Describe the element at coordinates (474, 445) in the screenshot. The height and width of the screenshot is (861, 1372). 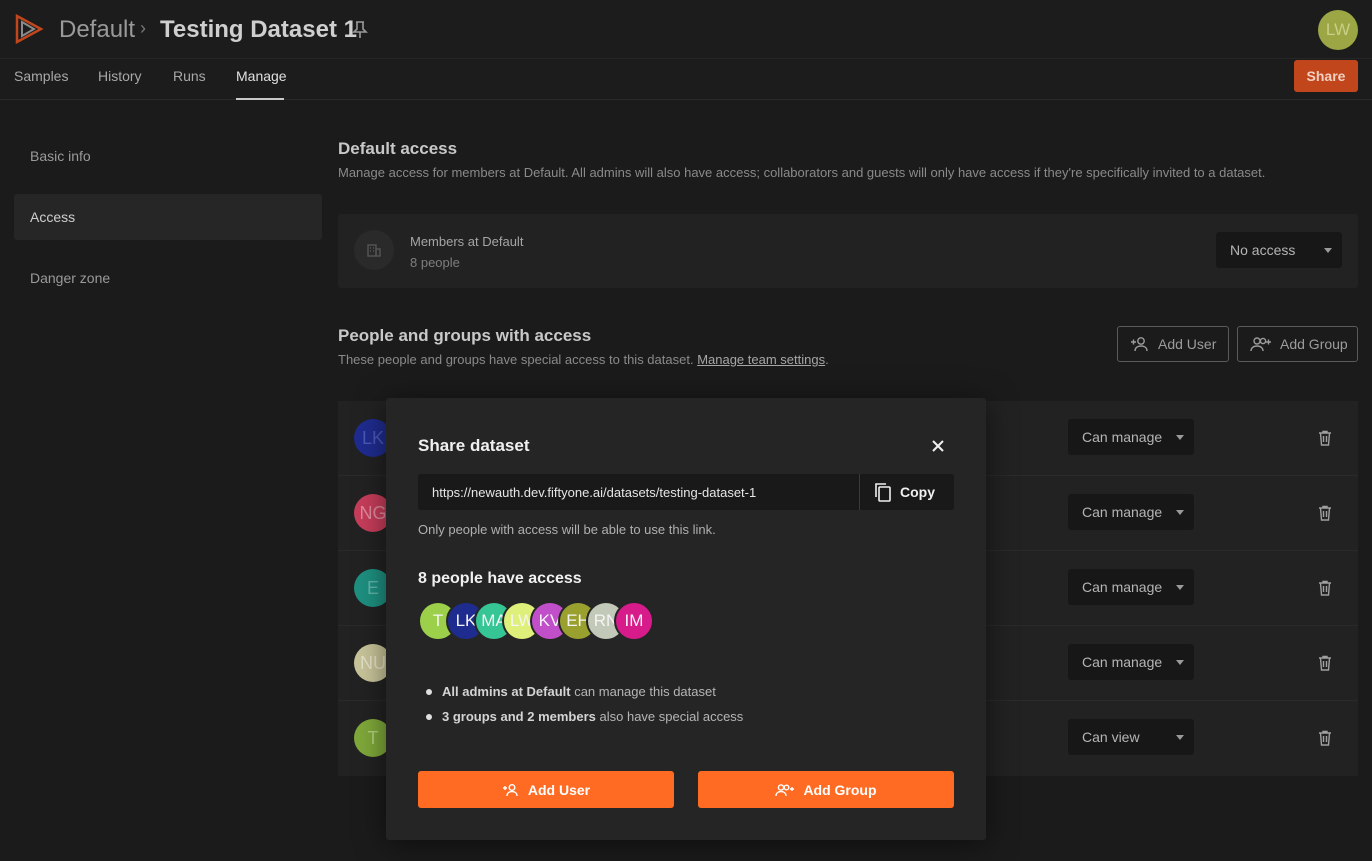
I see `modal-title: Share dataset` at that location.